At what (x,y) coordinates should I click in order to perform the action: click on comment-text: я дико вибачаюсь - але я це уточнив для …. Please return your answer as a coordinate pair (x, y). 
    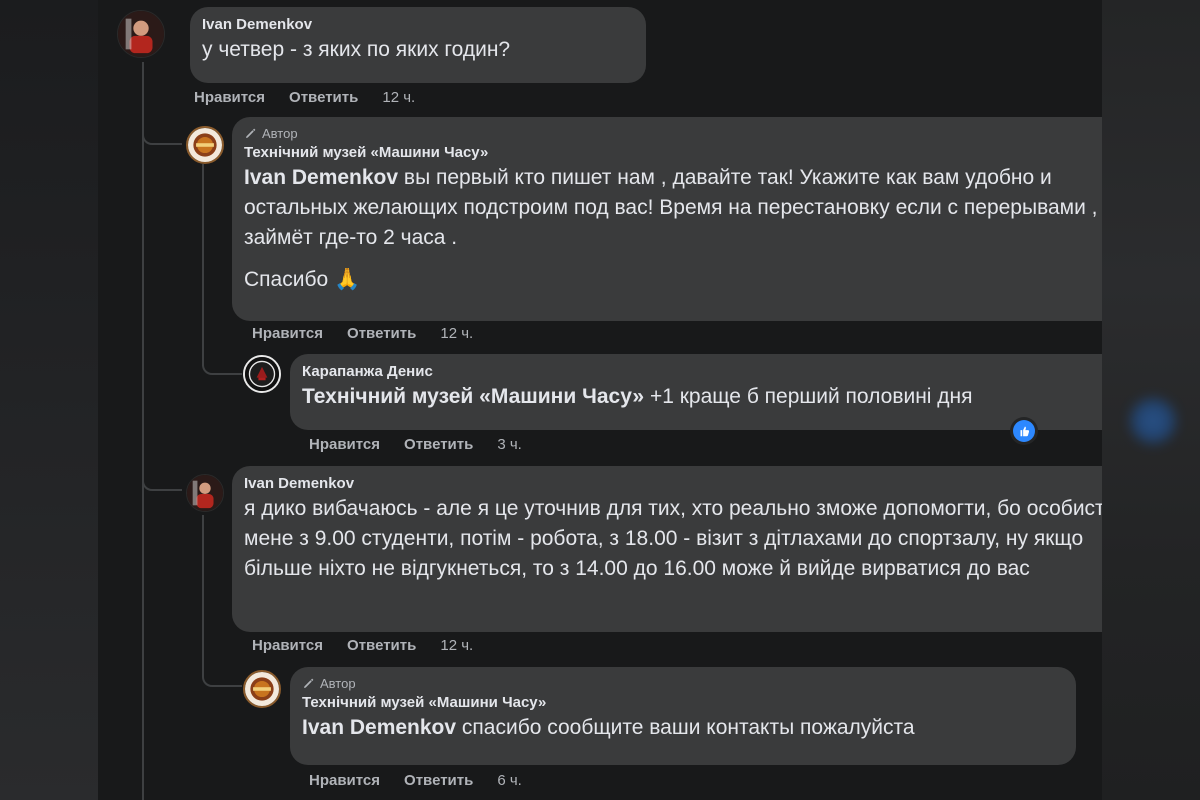
    Looking at the image, I should click on (673, 538).